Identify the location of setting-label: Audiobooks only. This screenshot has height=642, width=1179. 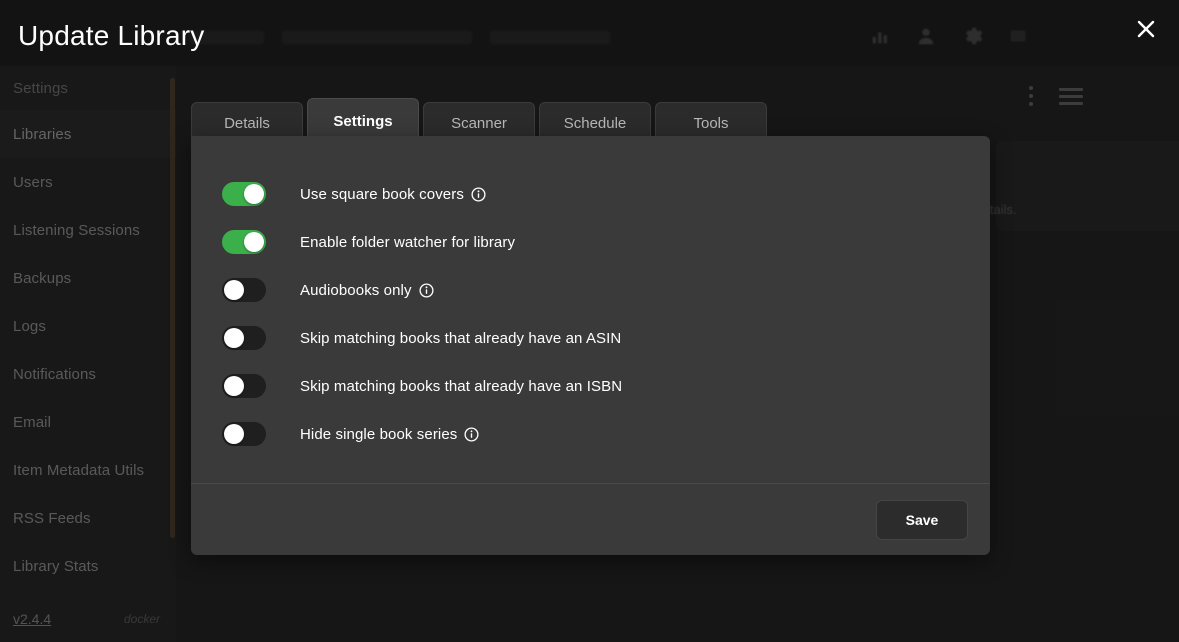
(367, 290).